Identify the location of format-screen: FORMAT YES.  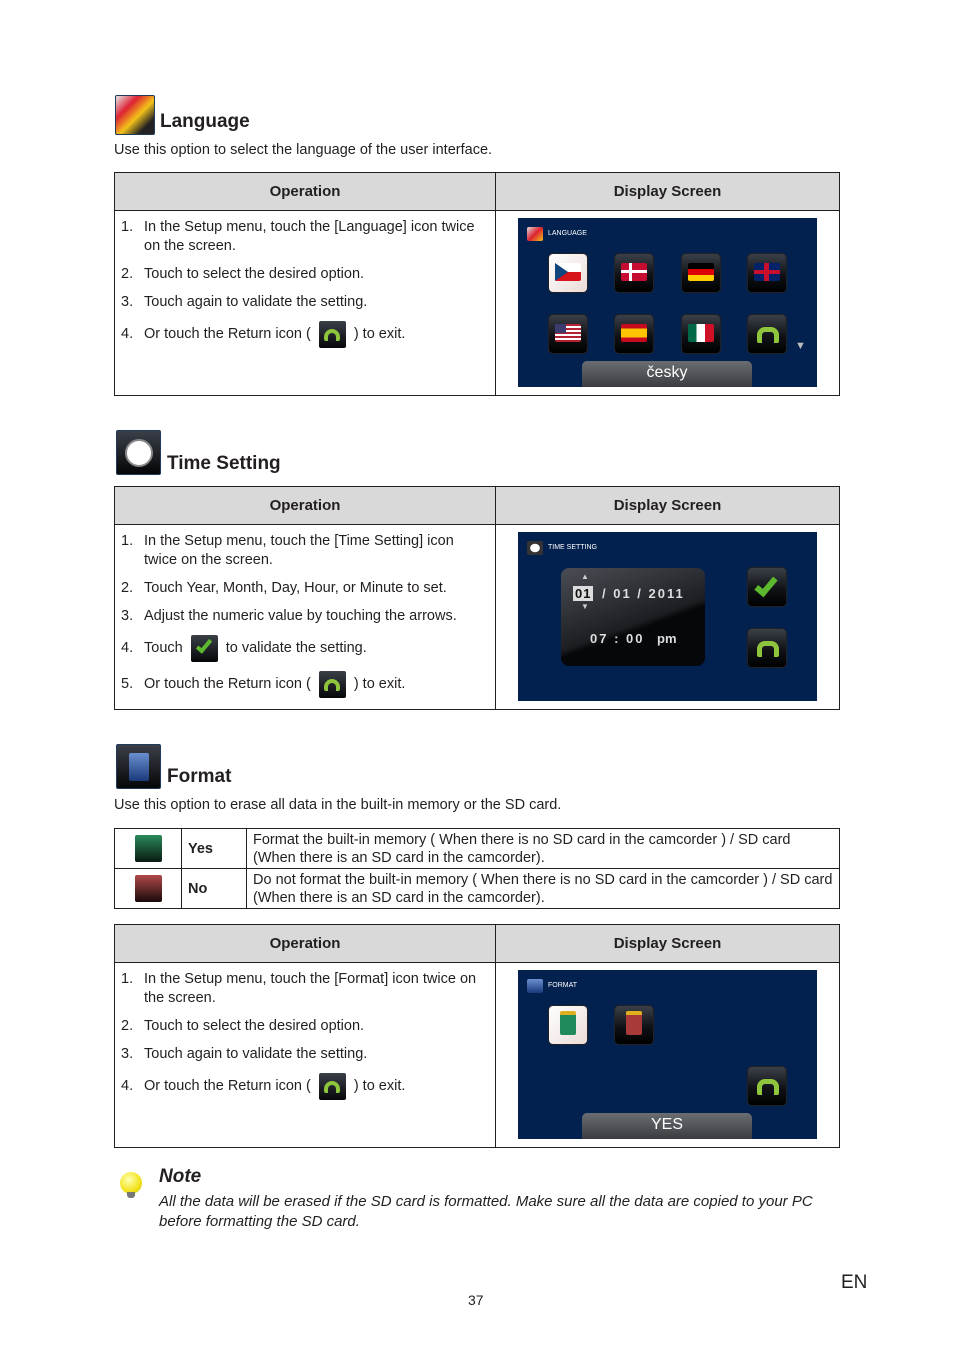
(667, 1054).